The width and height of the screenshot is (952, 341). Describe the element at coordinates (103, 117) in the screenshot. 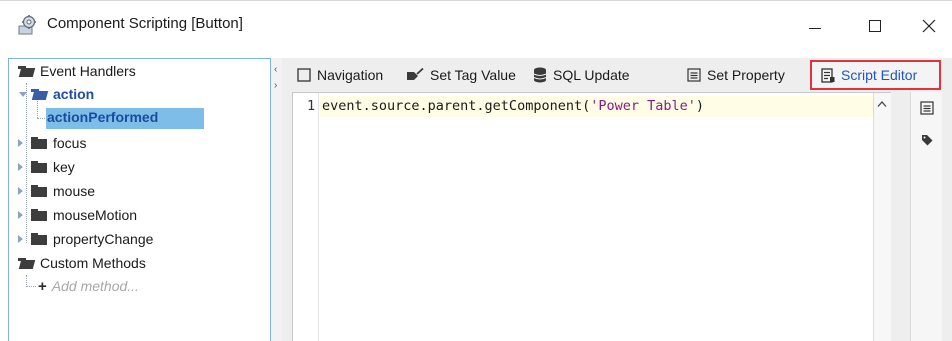

I see `tree-item-label: actionPerformed` at that location.